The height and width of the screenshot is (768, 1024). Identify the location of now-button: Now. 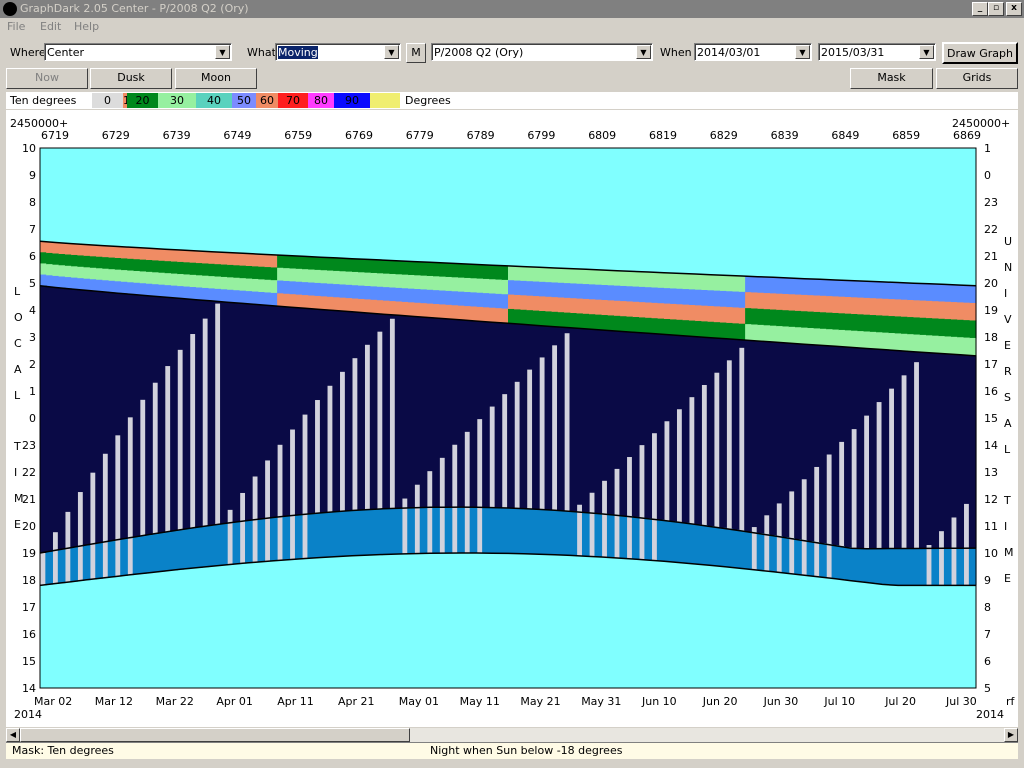
(47, 78).